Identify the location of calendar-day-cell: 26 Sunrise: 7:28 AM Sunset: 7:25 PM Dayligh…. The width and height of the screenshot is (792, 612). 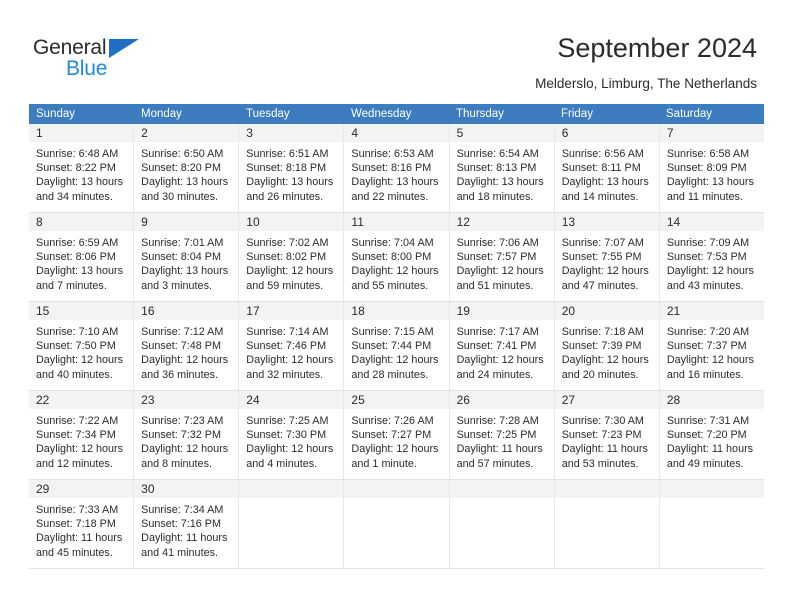
(502, 435).